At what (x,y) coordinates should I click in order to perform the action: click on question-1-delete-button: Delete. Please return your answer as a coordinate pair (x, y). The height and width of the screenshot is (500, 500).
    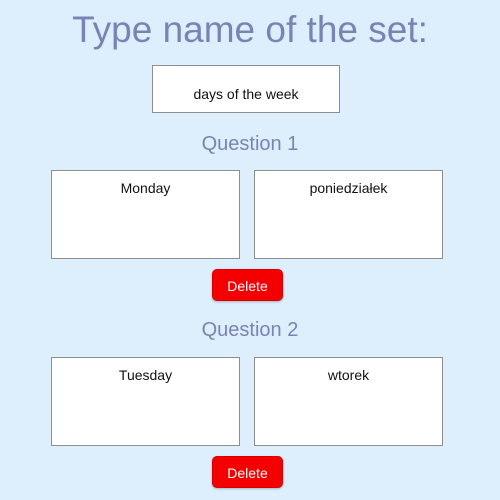
    Looking at the image, I should click on (247, 285).